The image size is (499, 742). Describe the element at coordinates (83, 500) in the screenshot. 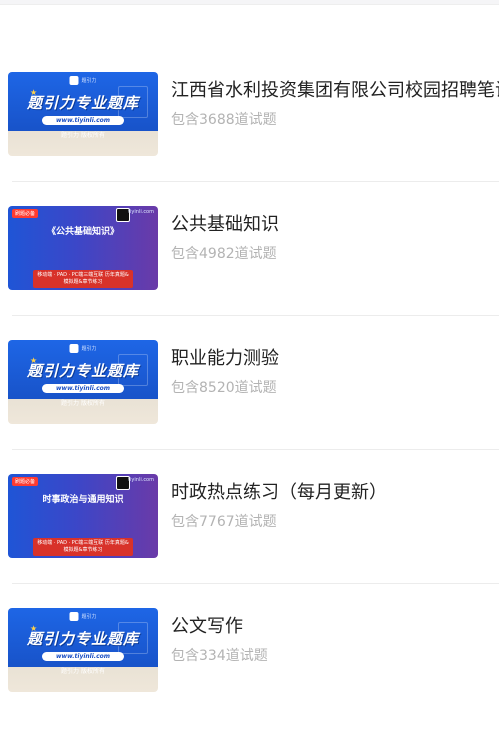

I see `banner-title: 时事政治与通用知识` at that location.